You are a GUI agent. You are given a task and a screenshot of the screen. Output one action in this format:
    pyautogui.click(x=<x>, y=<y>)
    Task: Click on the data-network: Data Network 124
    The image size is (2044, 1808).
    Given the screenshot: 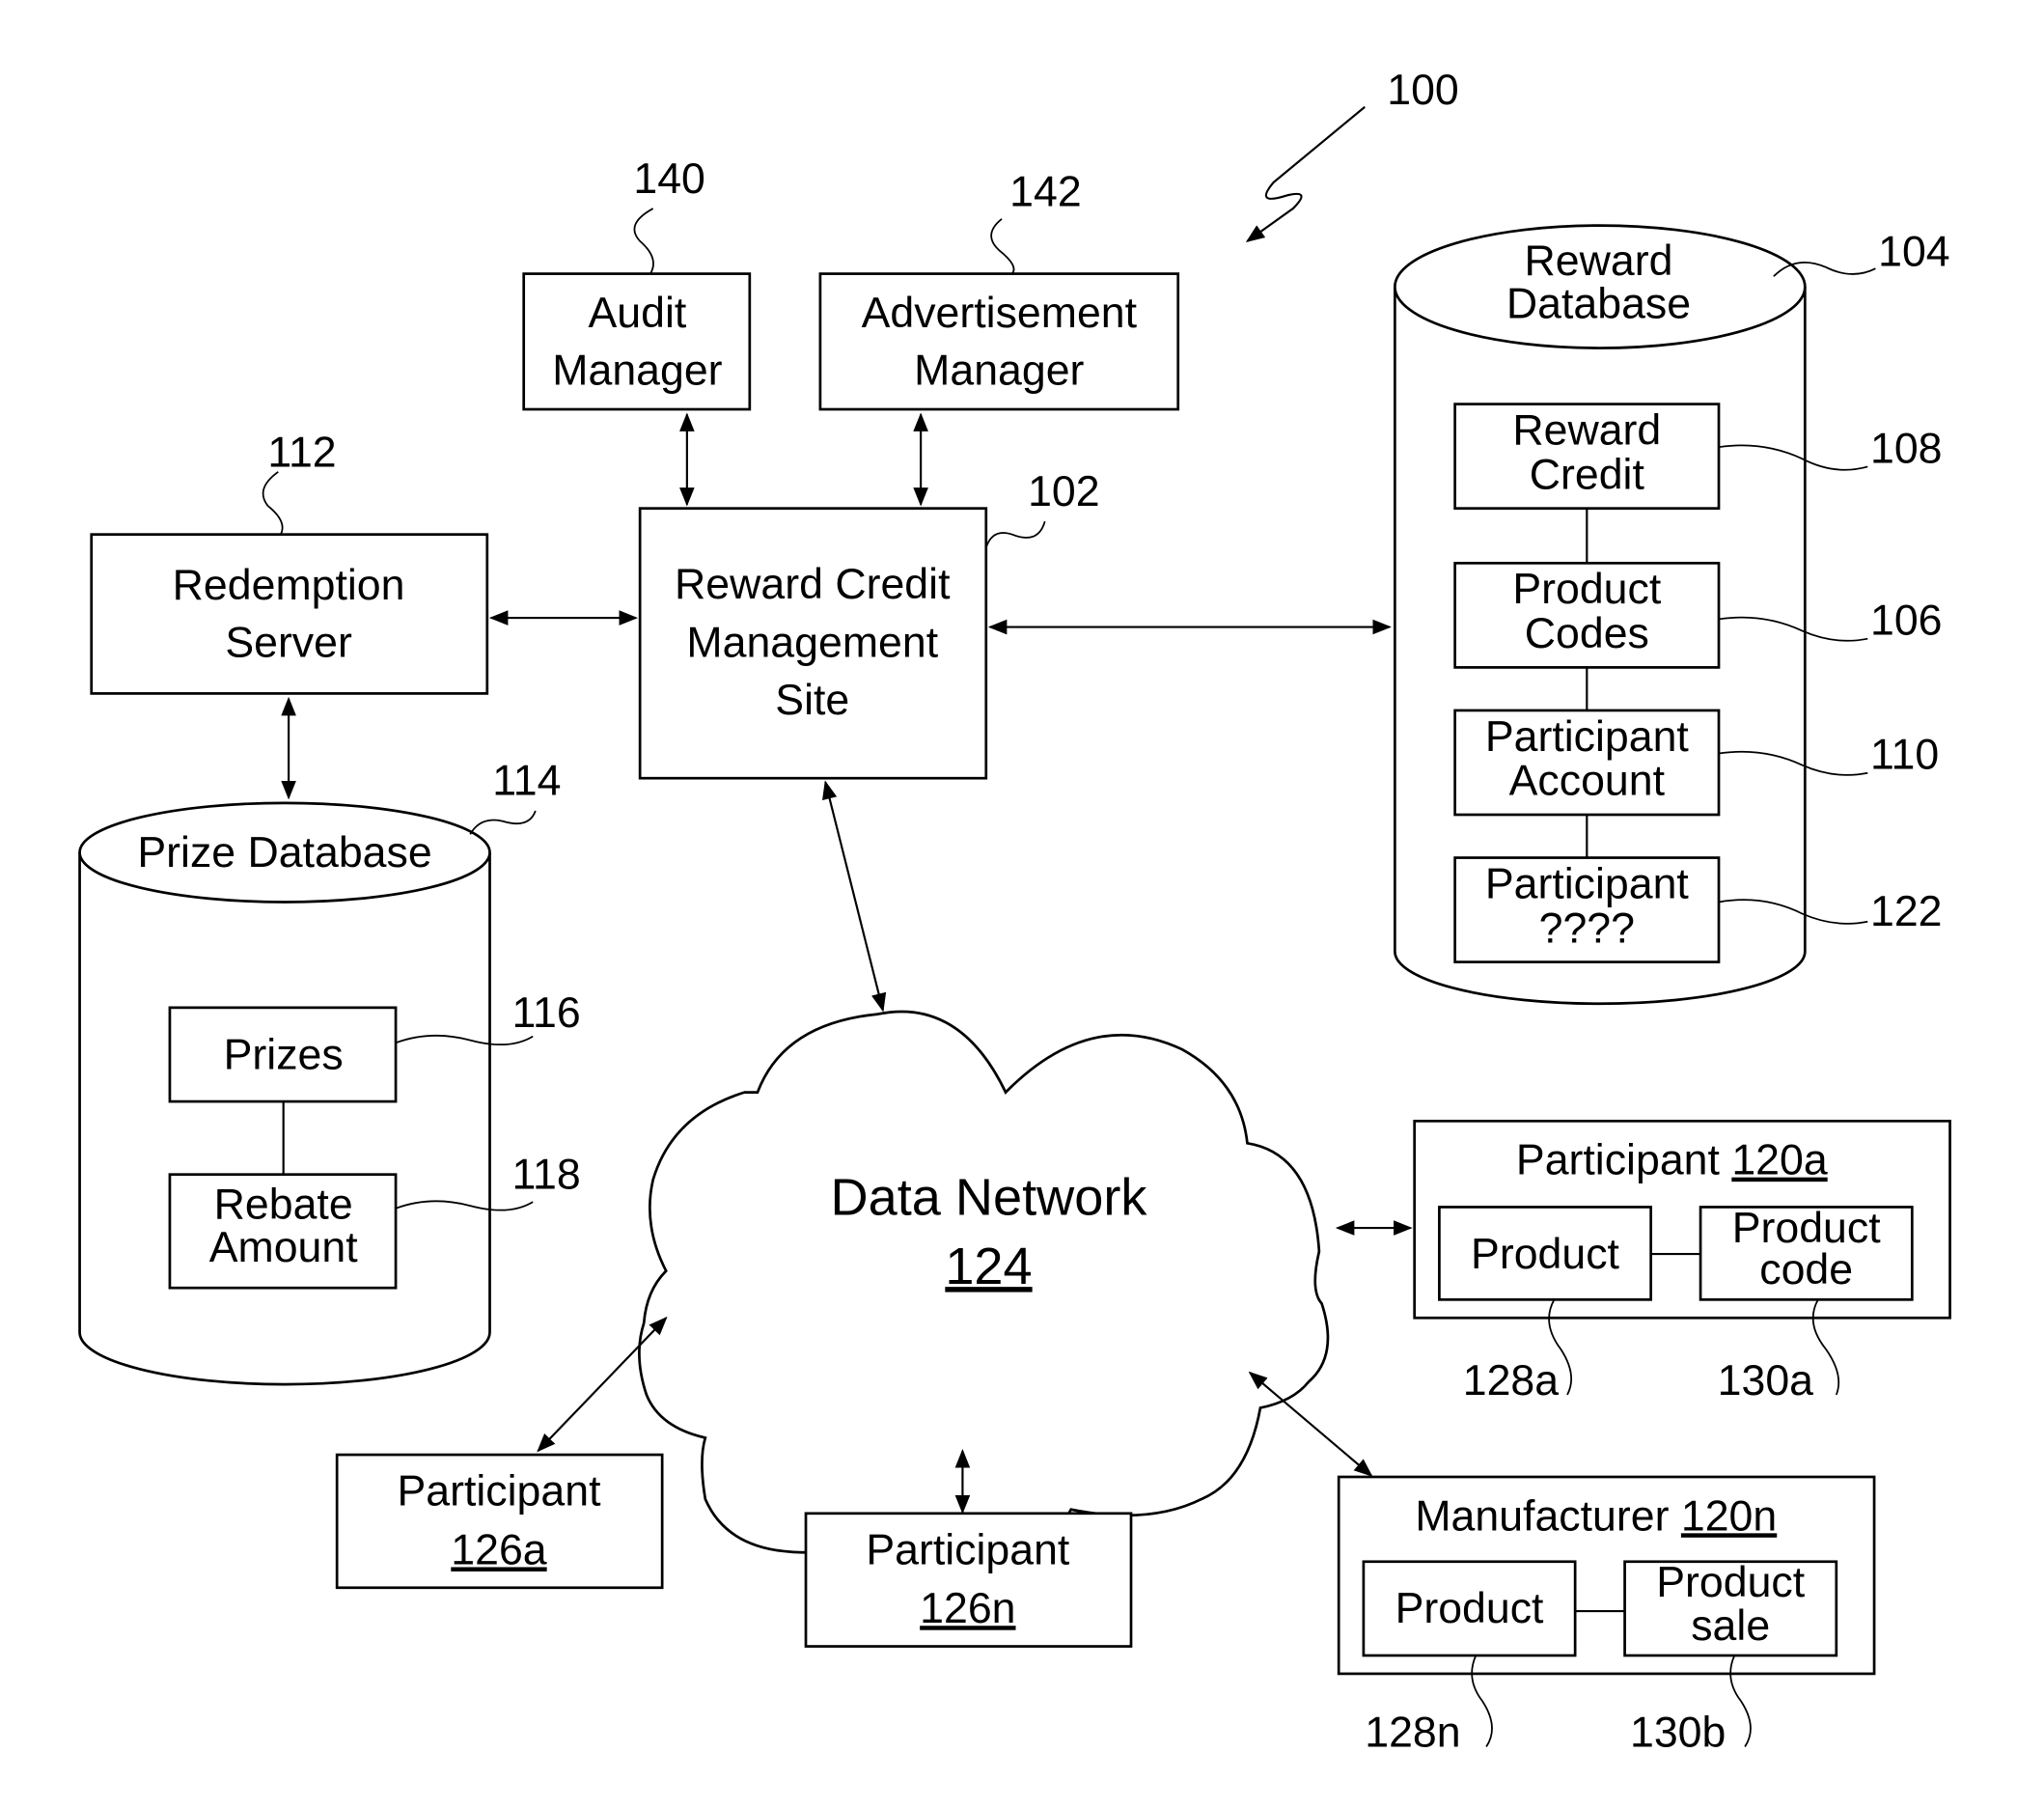 What is the action you would take?
    pyautogui.click(x=984, y=1302)
    